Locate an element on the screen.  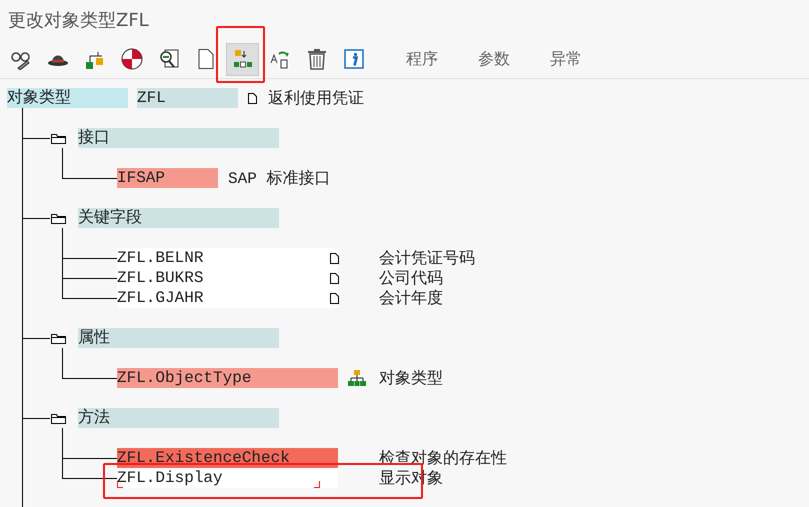
glasses-pencil-icon is located at coordinates (20, 61).